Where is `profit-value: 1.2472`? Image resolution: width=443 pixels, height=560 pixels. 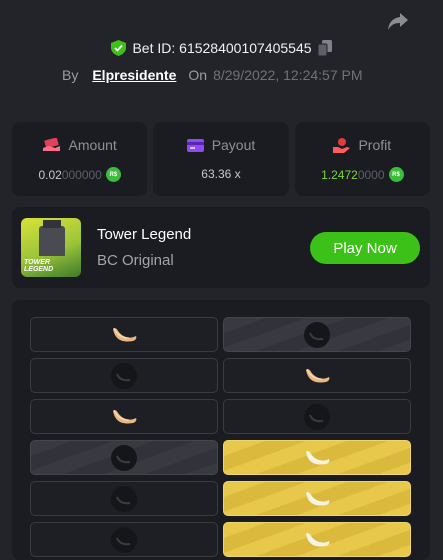 profit-value: 1.2472 is located at coordinates (339, 174).